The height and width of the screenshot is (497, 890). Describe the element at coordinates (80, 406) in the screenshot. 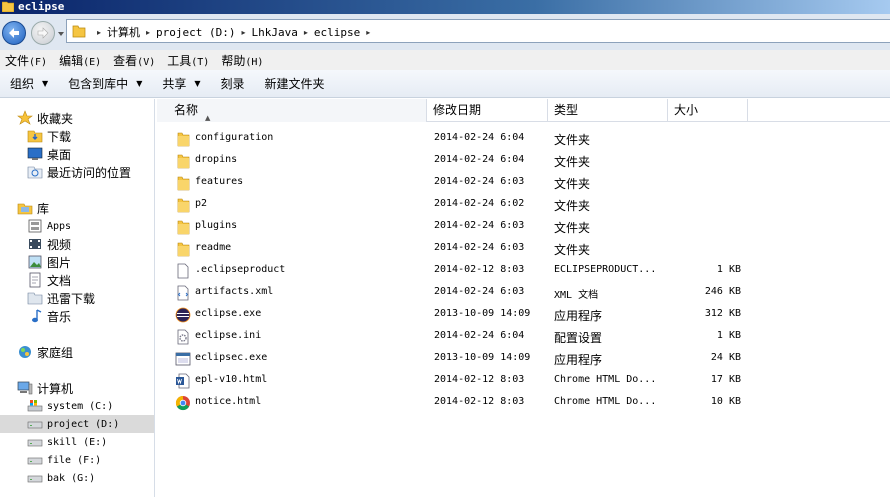

I see `nav-drive-c-label: system (C:)` at that location.